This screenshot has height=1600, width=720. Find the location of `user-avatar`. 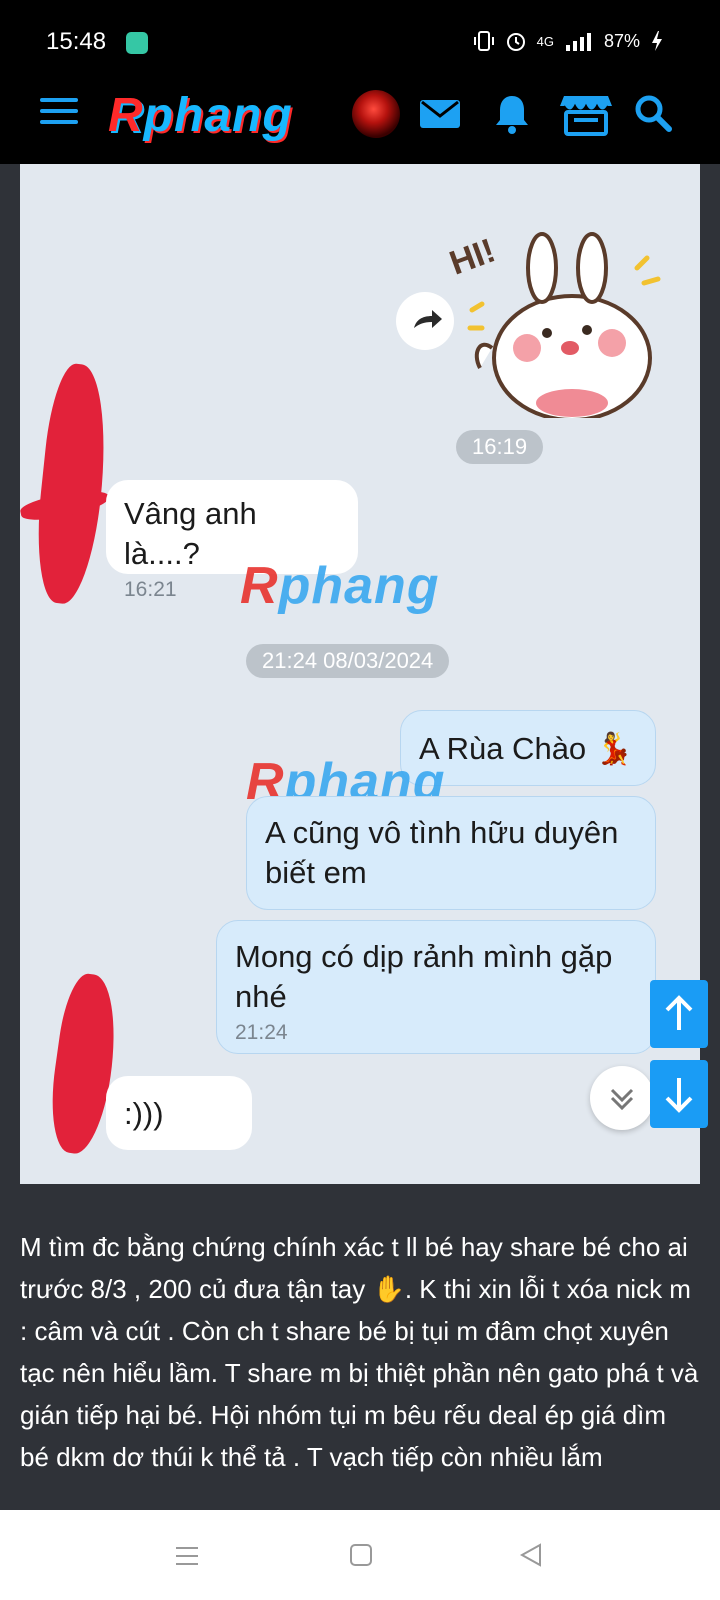

user-avatar is located at coordinates (376, 114).